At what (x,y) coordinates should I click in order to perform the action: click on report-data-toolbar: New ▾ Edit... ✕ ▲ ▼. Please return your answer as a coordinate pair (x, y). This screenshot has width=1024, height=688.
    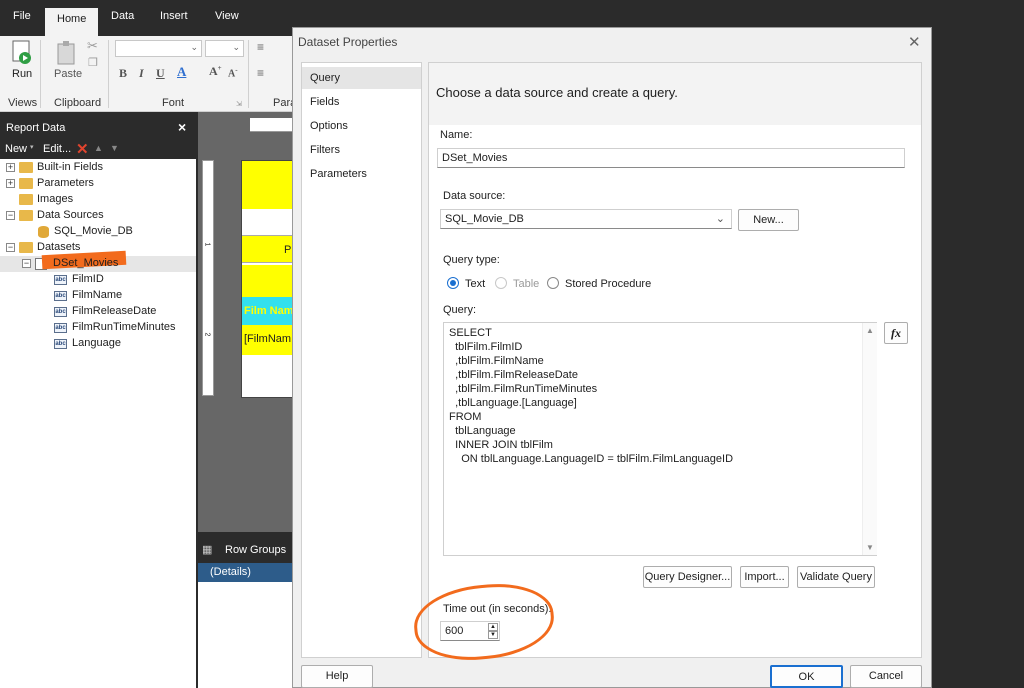
    Looking at the image, I should click on (99, 149).